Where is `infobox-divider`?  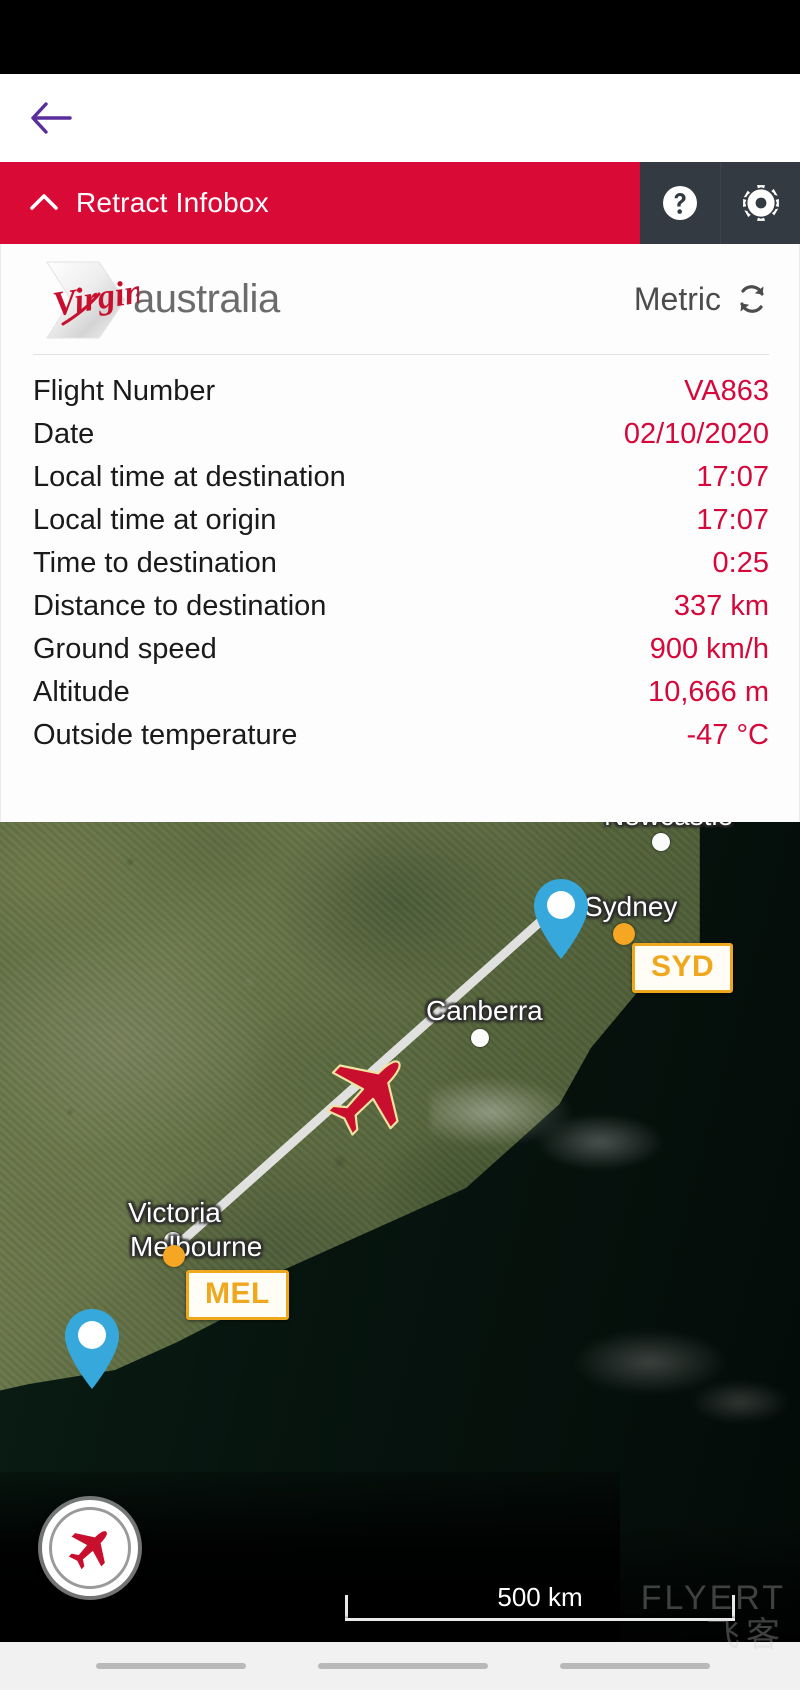 infobox-divider is located at coordinates (401, 354).